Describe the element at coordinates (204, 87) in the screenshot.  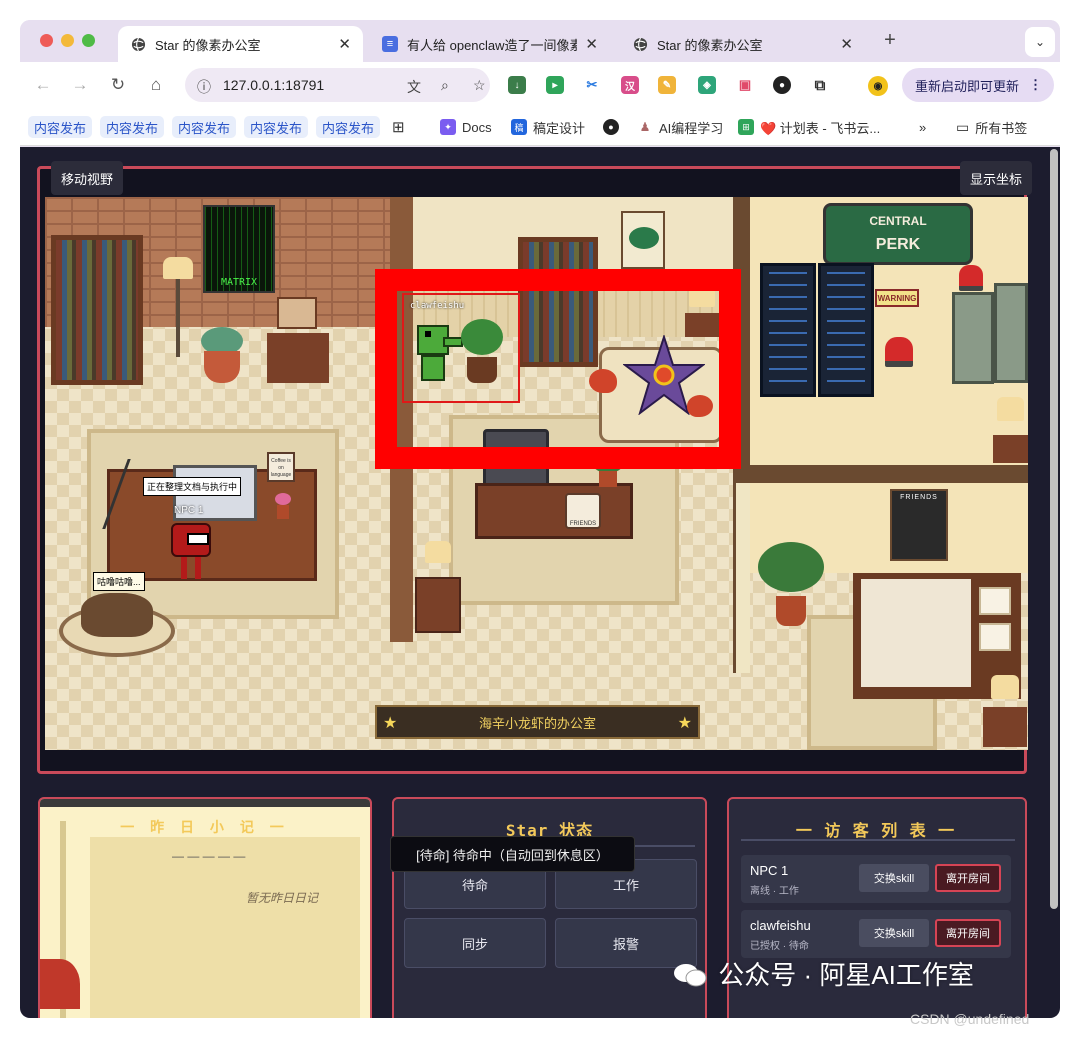
I see `info-icon: ⓘ` at that location.